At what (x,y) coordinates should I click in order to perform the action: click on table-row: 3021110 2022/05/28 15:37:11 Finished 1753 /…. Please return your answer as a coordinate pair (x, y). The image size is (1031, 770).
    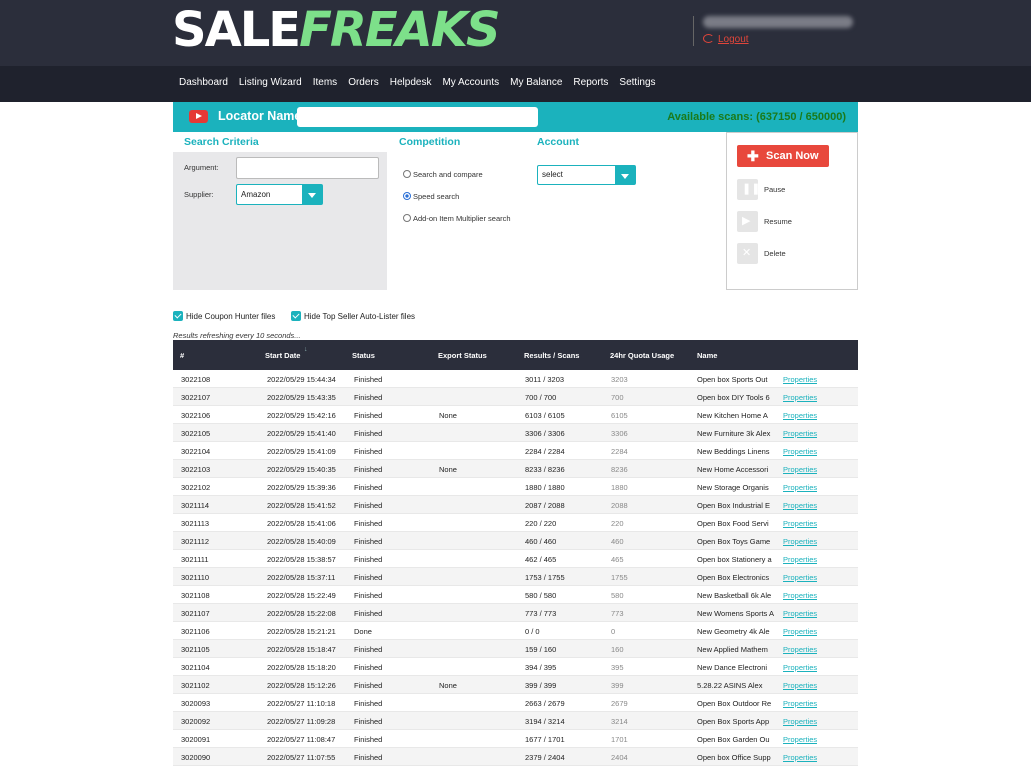
    Looking at the image, I should click on (515, 577).